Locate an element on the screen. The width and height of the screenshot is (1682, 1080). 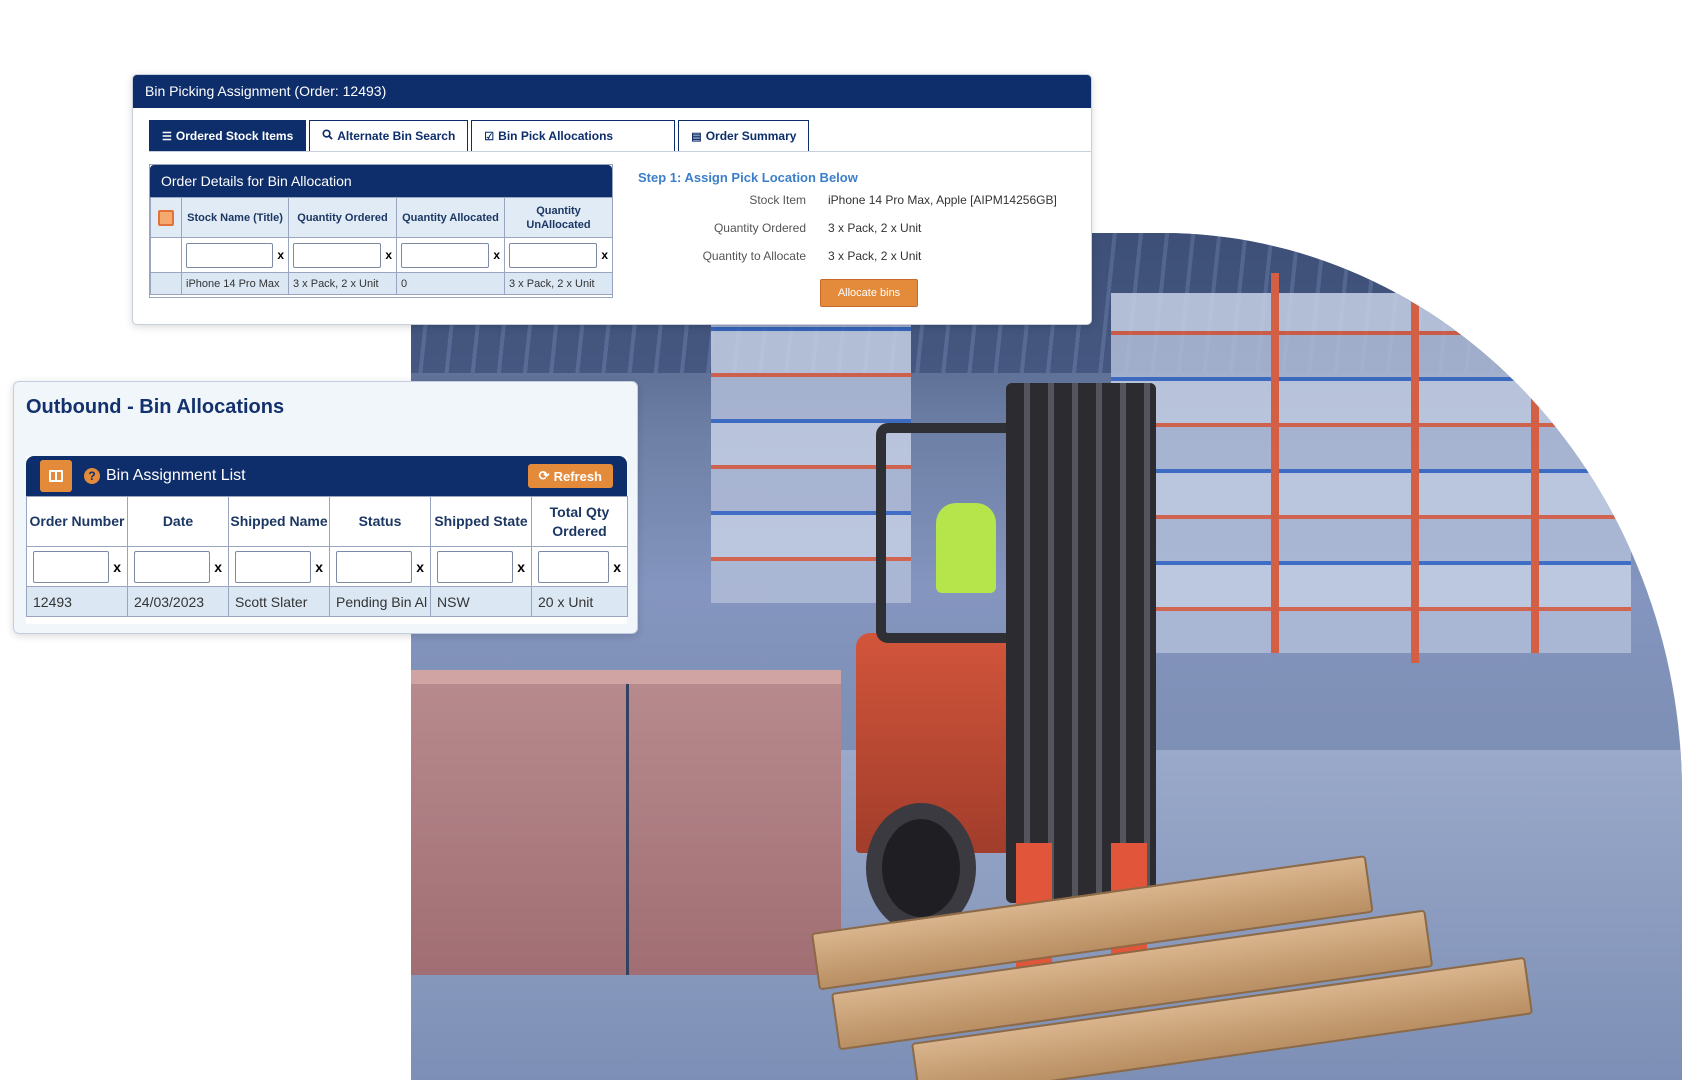
filter-spacer is located at coordinates (166, 255).